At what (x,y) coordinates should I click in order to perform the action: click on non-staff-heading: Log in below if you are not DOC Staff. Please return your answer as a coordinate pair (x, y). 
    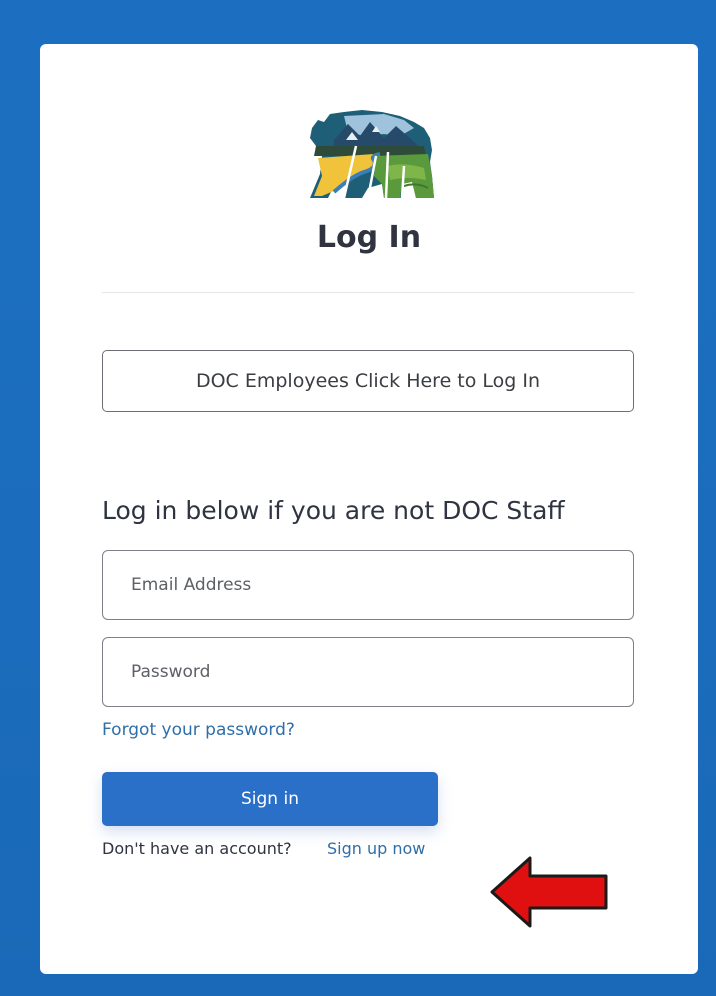
    Looking at the image, I should click on (333, 510).